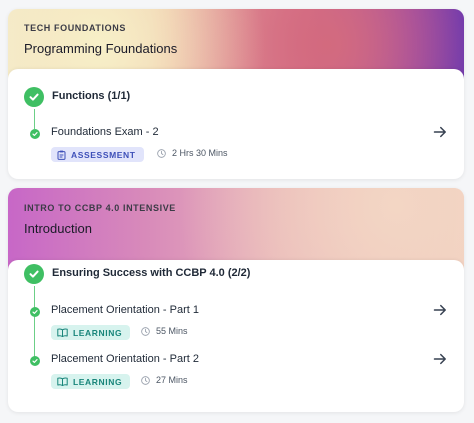 This screenshot has height=423, width=474. Describe the element at coordinates (236, 99) in the screenshot. I see `topic-header: Functions (1/1)` at that location.